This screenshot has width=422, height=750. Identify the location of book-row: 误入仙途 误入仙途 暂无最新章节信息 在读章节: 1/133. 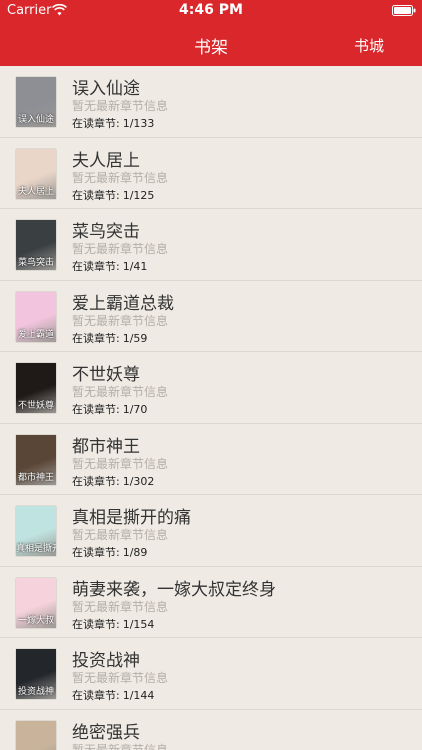
(211, 102).